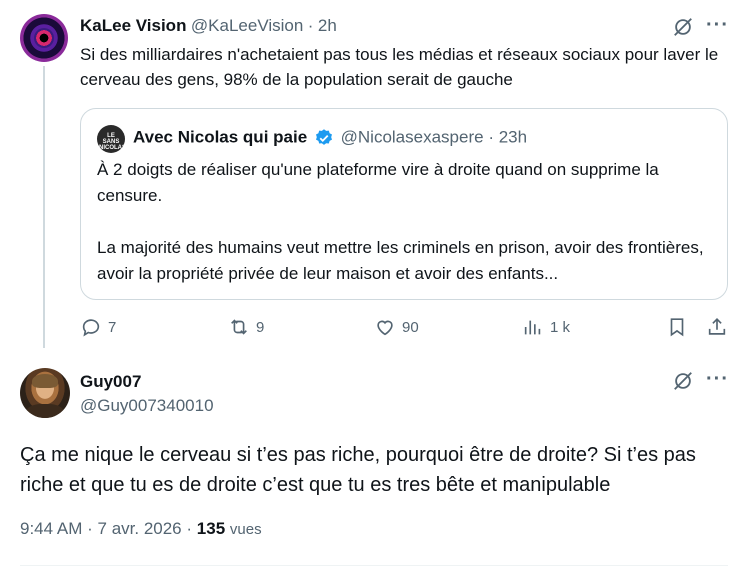 The image size is (748, 566). What do you see at coordinates (532, 327) in the screenshot?
I see `views-icon` at bounding box center [532, 327].